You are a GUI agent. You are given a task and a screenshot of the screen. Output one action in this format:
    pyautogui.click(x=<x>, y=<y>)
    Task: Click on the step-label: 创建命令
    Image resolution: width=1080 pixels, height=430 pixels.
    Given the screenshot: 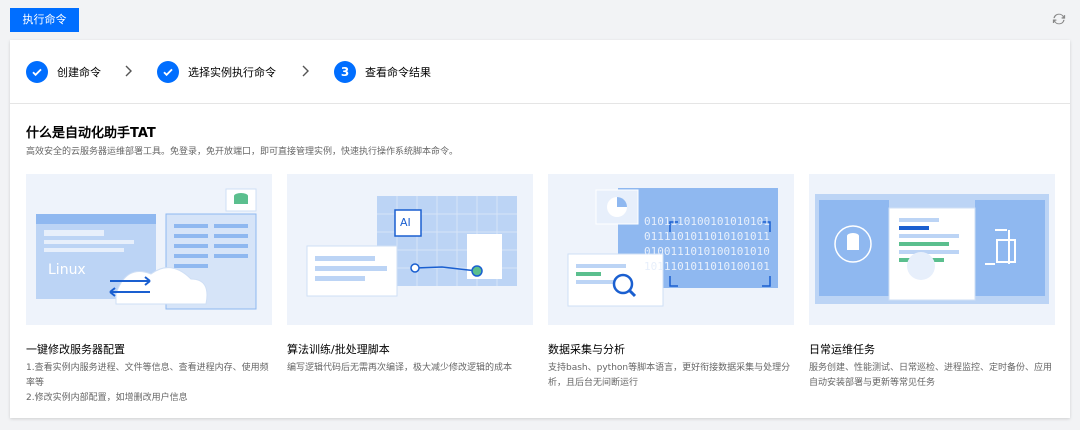 What is the action you would take?
    pyautogui.click(x=79, y=72)
    